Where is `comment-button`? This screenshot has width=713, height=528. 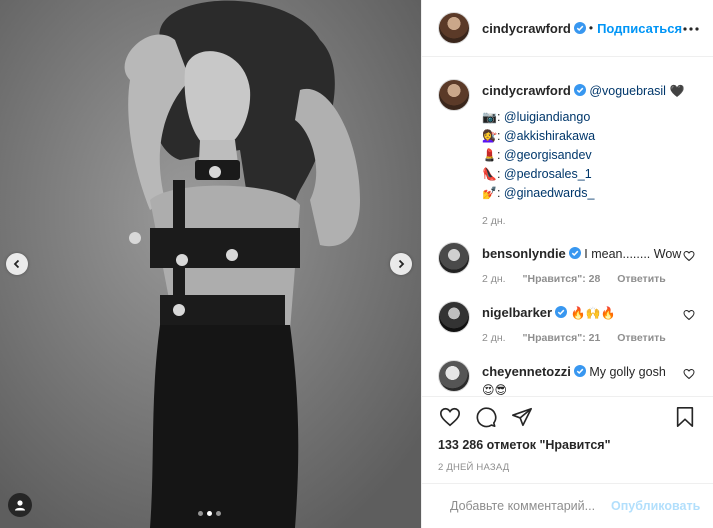
comment-button is located at coordinates (486, 417).